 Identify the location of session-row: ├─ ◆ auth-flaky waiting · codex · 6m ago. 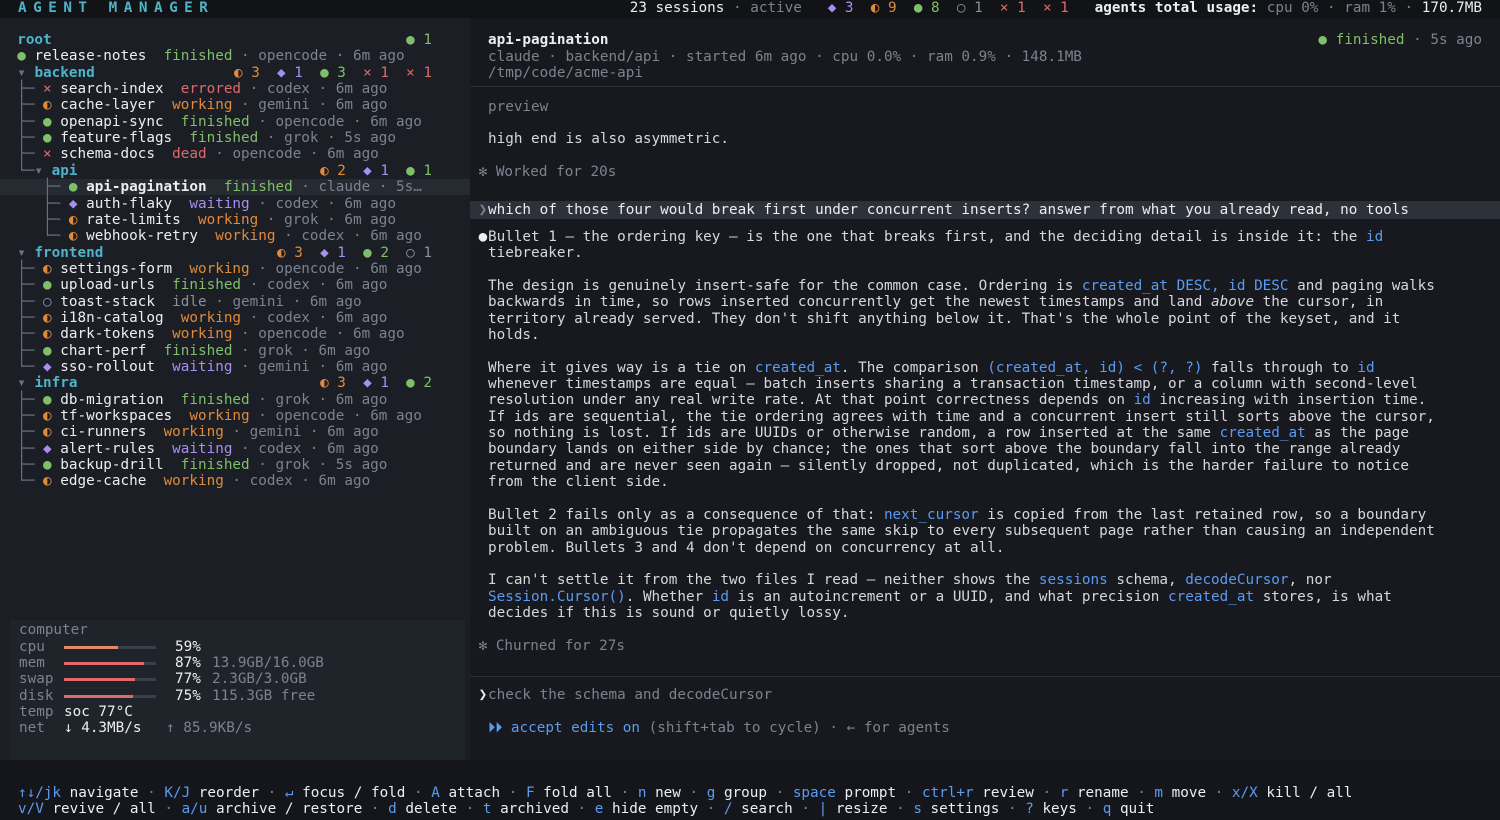
(235, 204).